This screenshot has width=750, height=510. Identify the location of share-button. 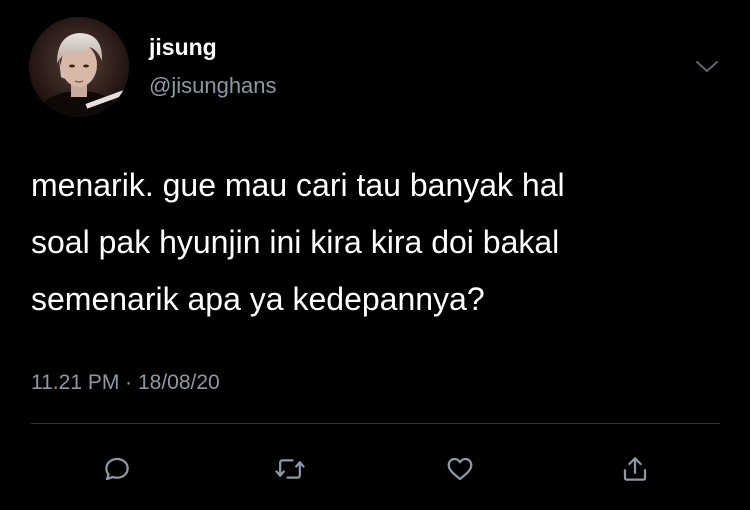
(635, 469).